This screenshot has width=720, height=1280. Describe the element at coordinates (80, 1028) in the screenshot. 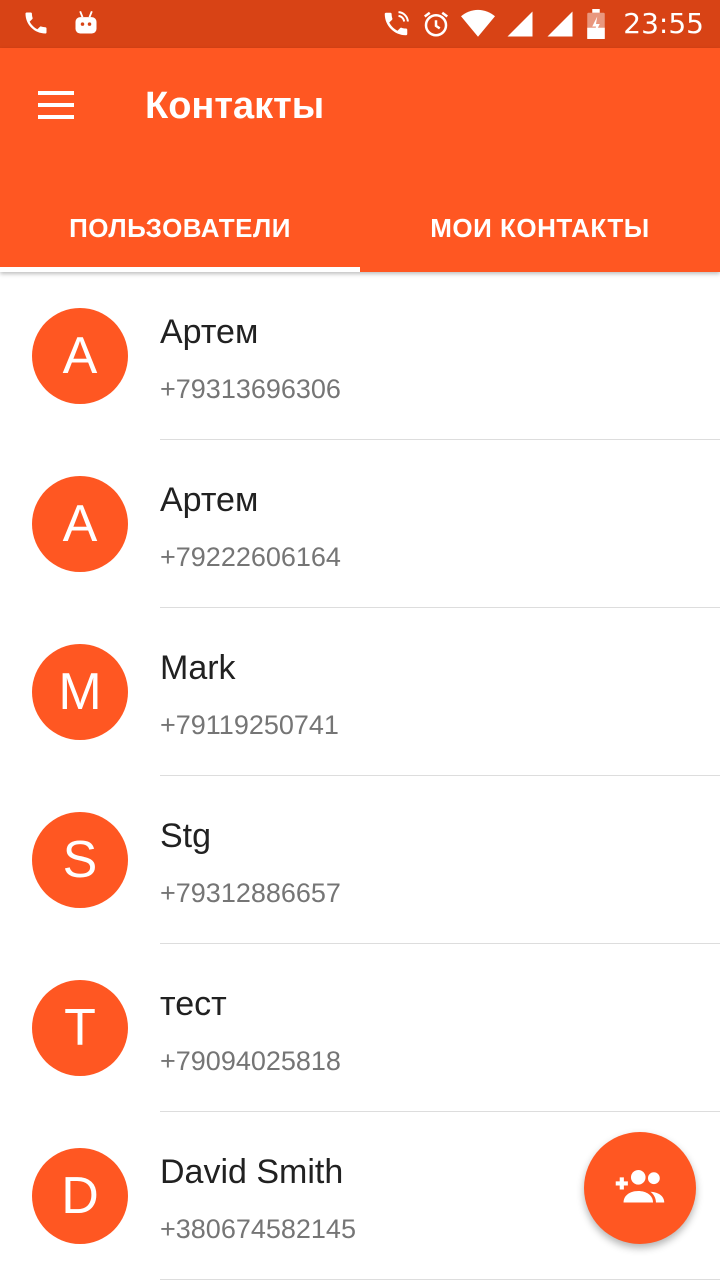

I see `avatar: T` at that location.